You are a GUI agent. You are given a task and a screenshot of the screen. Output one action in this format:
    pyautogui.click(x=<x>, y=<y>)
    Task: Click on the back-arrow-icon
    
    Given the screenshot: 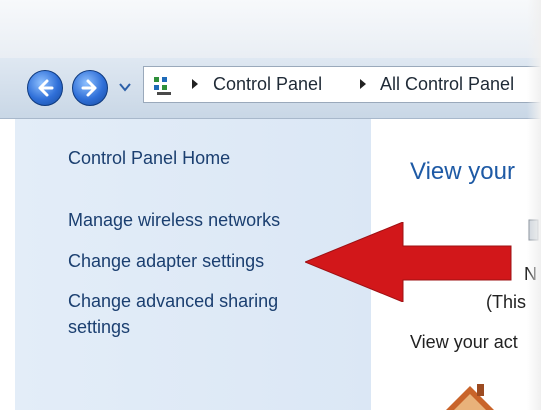 What is the action you would take?
    pyautogui.click(x=46, y=88)
    